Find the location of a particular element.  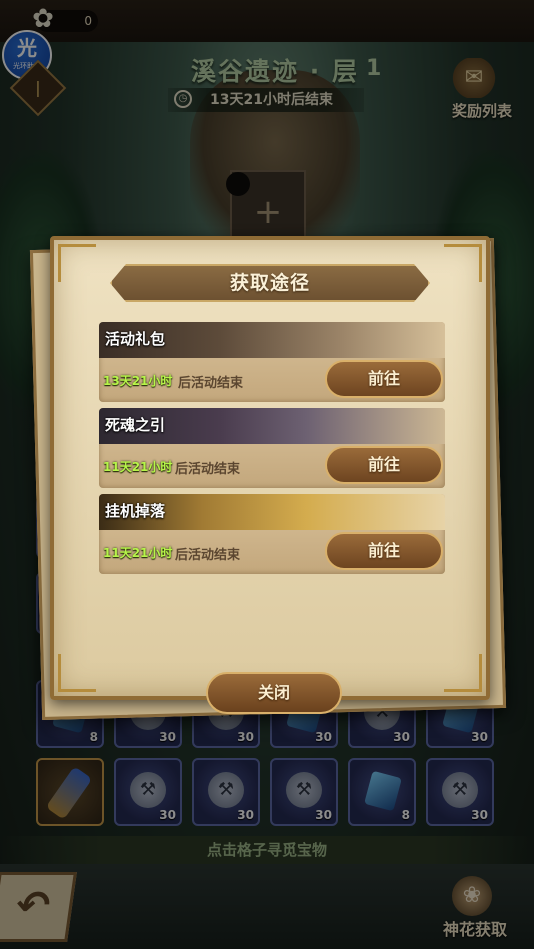

close-button: 关闭 is located at coordinates (274, 693).